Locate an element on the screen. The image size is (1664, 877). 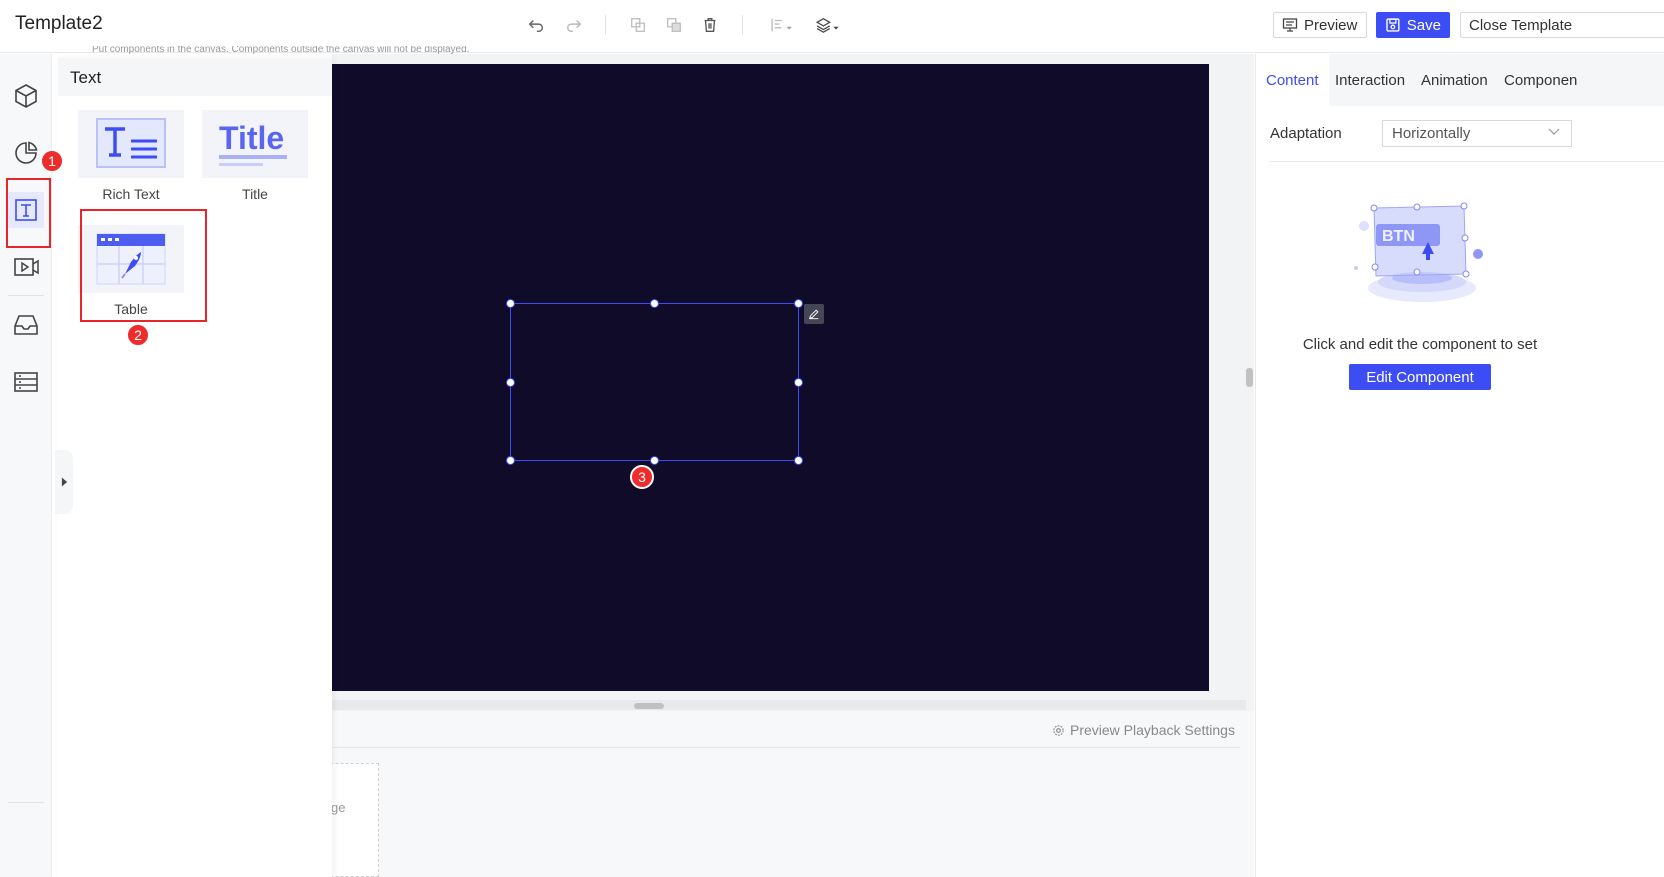
save-button: Save is located at coordinates (1413, 25).